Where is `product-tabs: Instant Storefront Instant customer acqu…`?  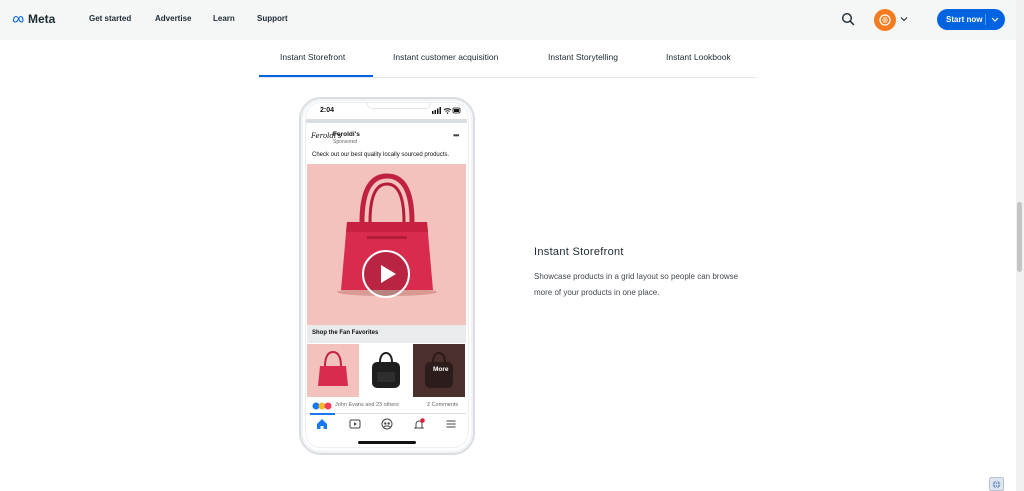
product-tabs: Instant Storefront Instant customer acqu… is located at coordinates (507, 63).